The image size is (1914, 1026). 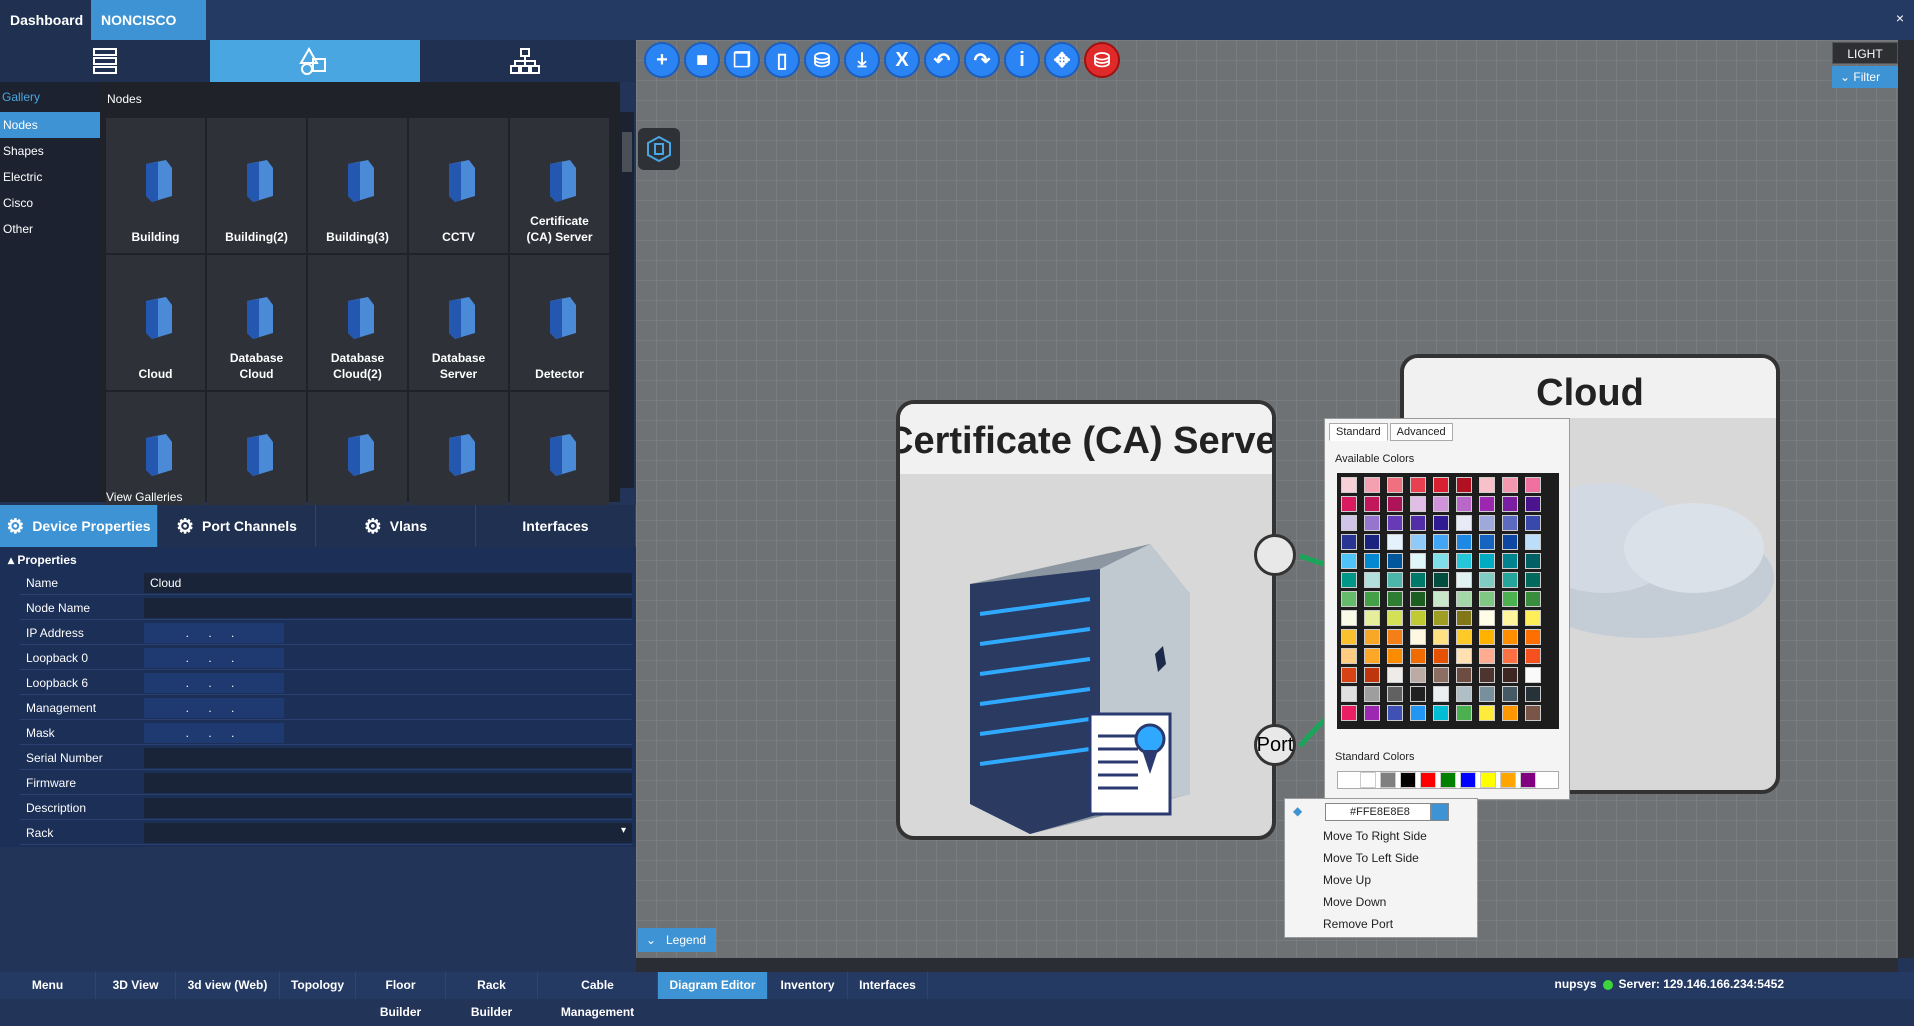 I want to click on port-connector-bottom: Port, so click(x=1275, y=745).